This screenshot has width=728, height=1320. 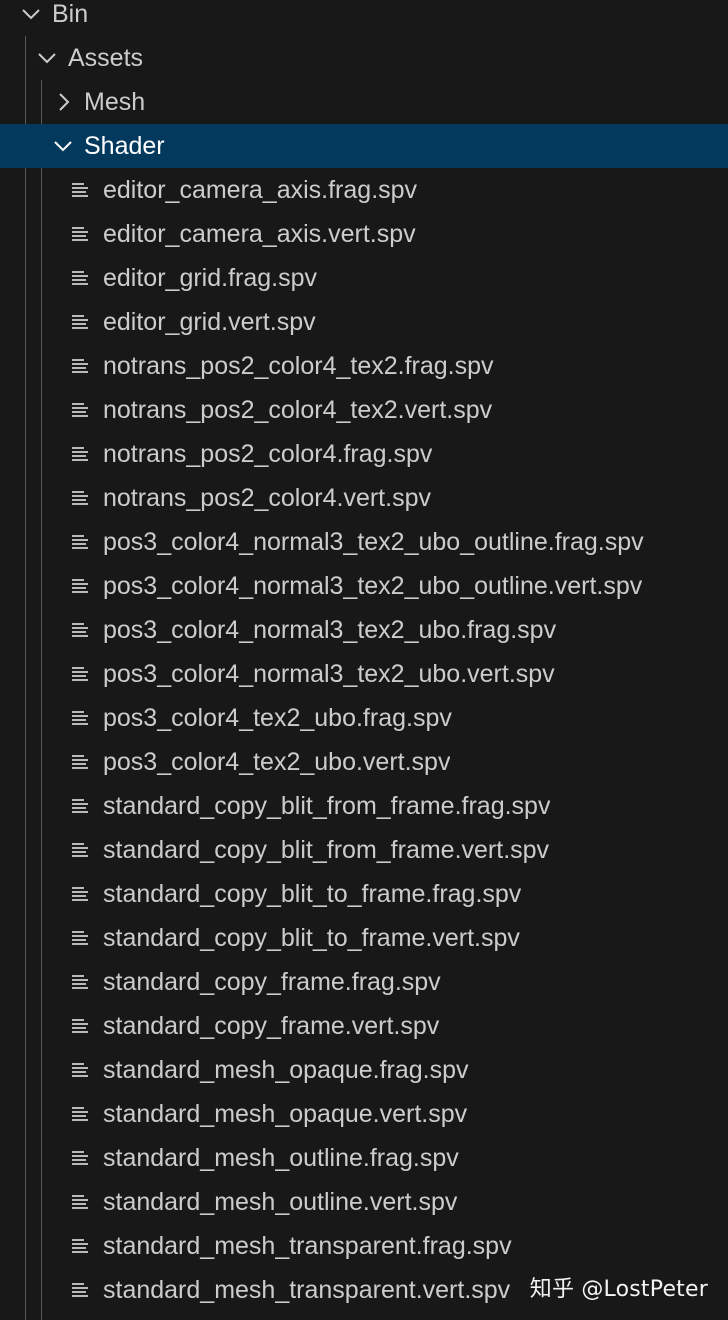 I want to click on tree-file-item: notrans_pos2_color4_tex2.vert.spv, so click(x=364, y=410).